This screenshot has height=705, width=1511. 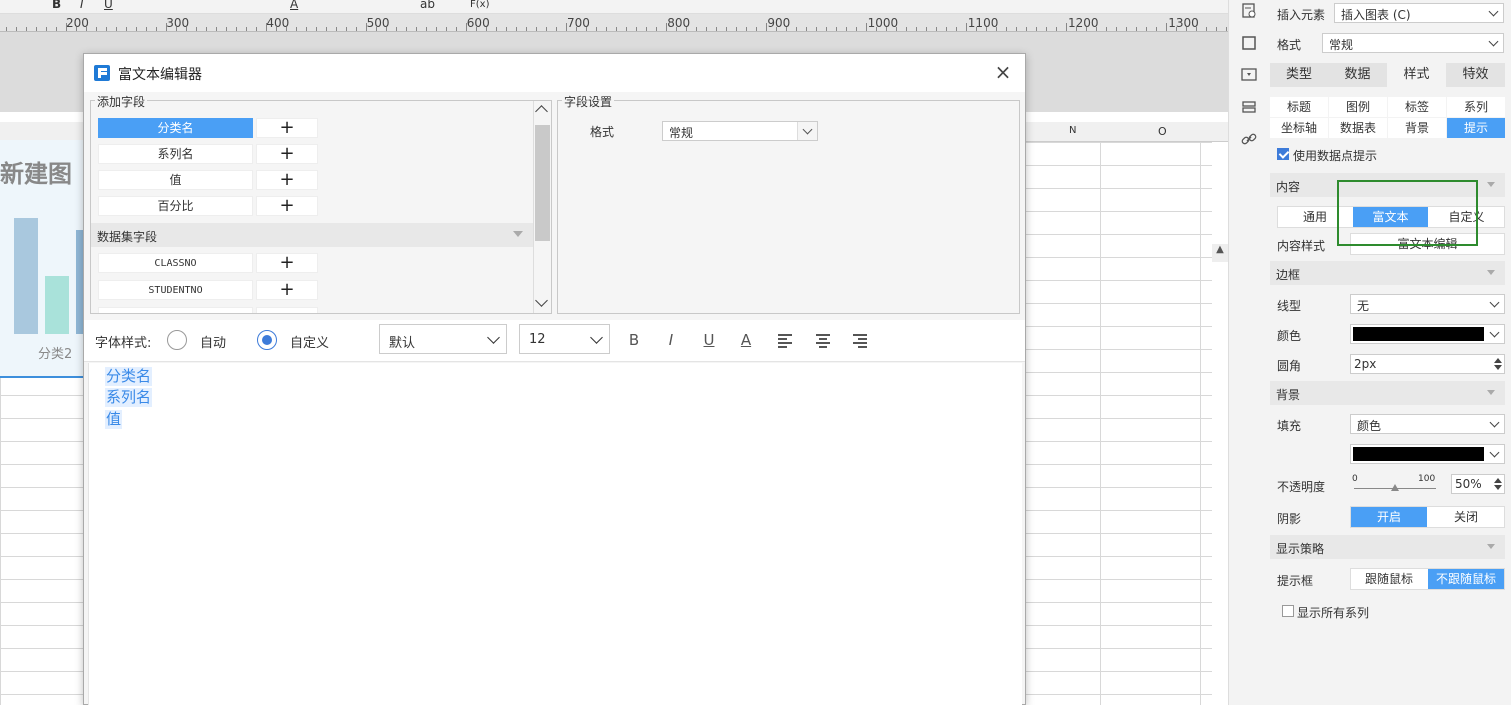 I want to click on tab-style: 样式, so click(x=1416, y=75).